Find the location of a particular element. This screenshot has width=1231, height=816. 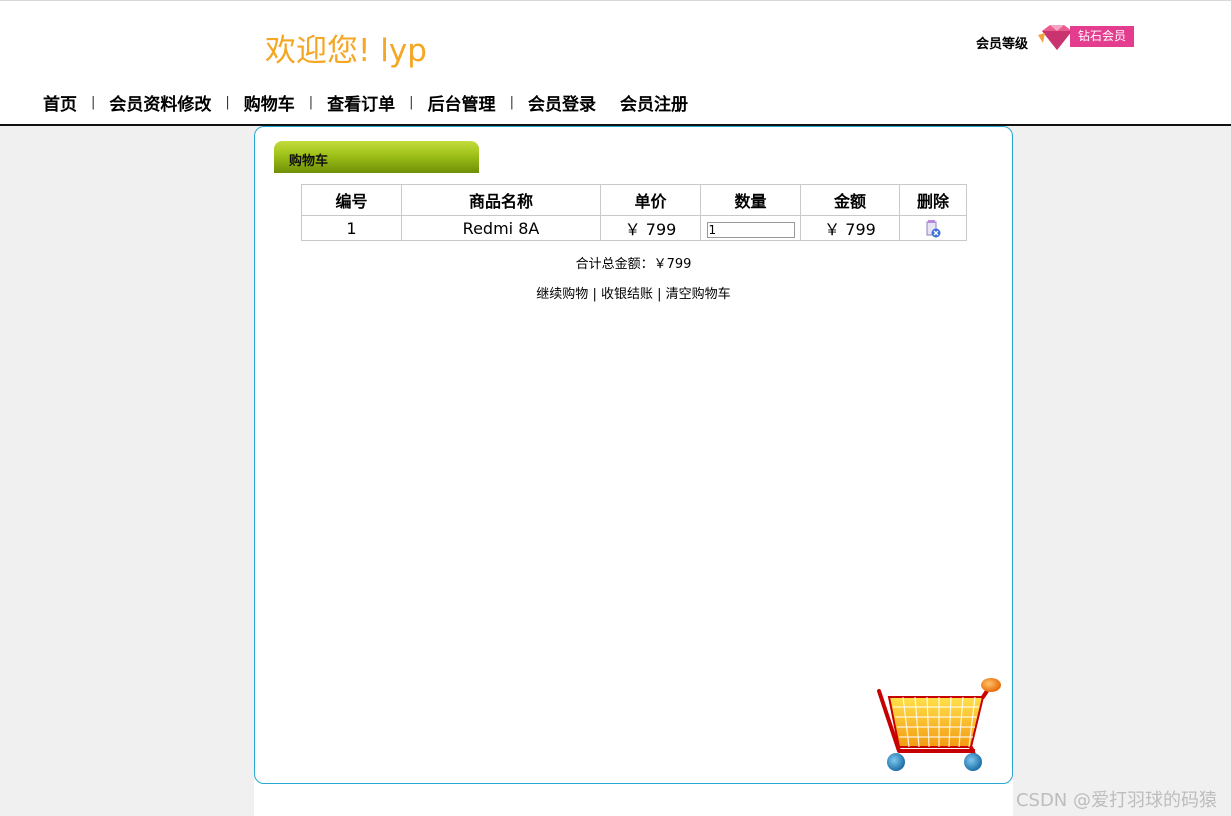

watermark: CSDN @爱打羽球的码猿 is located at coordinates (1116, 800).